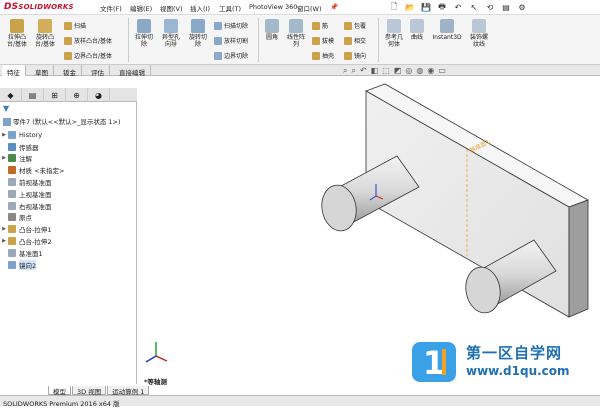 Image resolution: width=600 pixels, height=408 pixels. What do you see at coordinates (474, 7) in the screenshot?
I see `select-icon: ↖` at bounding box center [474, 7].